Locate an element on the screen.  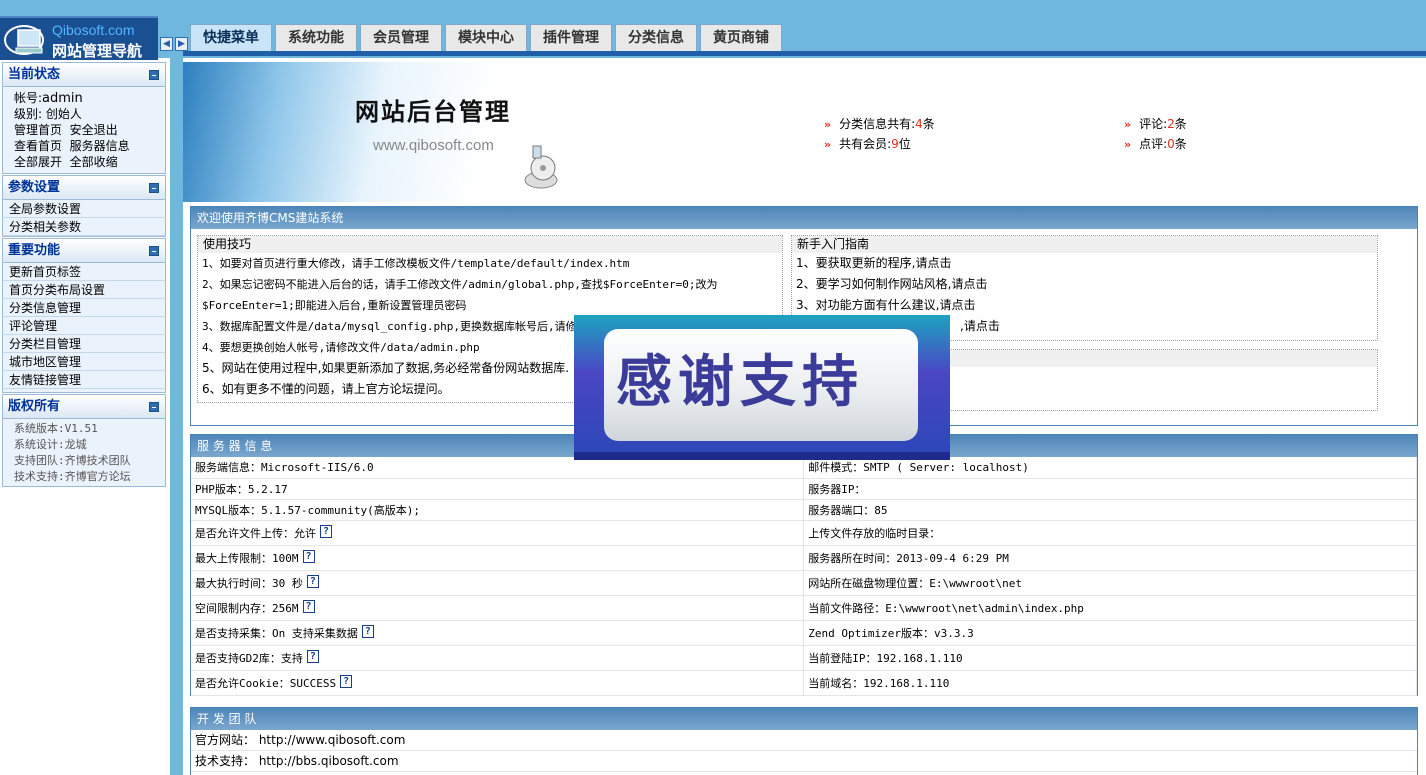
link-server-info: 服务器信息 is located at coordinates (100, 146).